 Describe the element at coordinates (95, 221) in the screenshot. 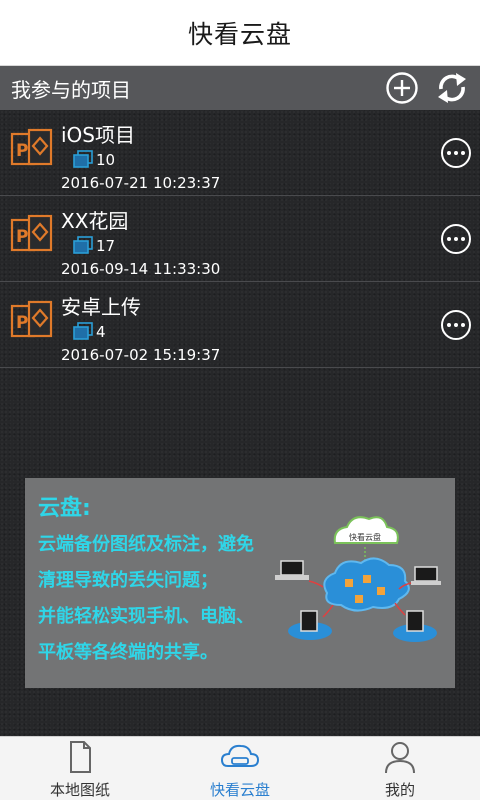

I see `project-name: XX花园` at that location.